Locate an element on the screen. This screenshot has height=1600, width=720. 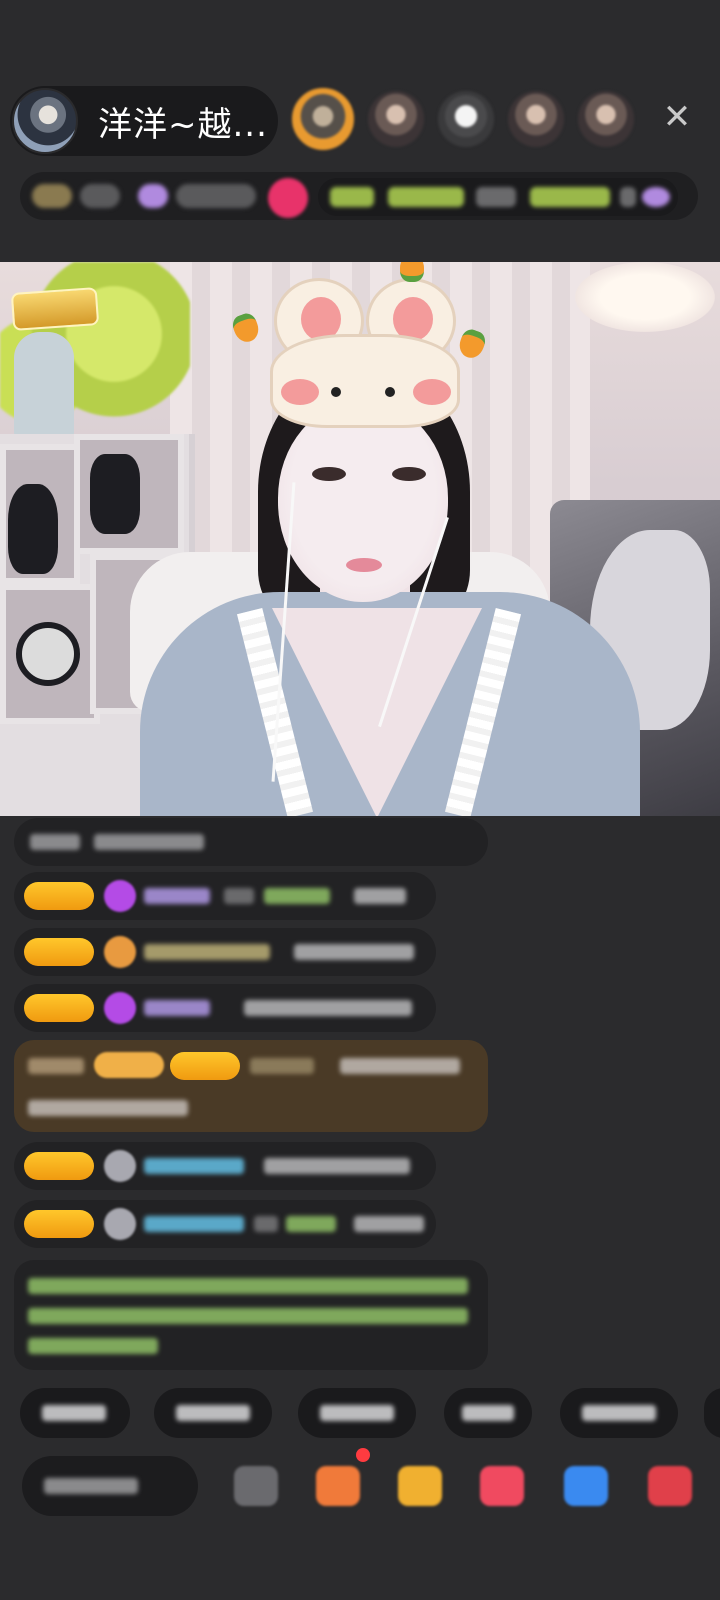
close-icon: ✕ is located at coordinates (677, 117).